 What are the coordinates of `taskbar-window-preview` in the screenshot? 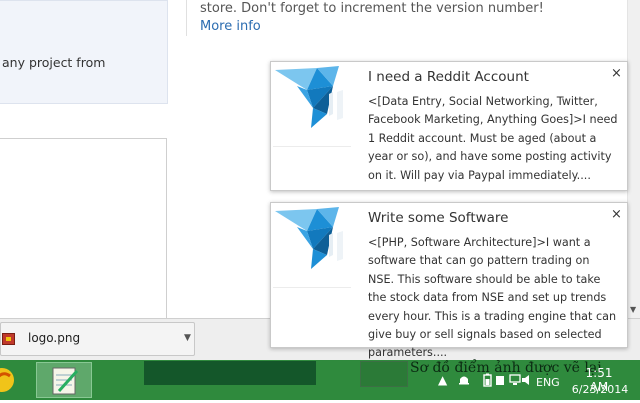 It's located at (230, 373).